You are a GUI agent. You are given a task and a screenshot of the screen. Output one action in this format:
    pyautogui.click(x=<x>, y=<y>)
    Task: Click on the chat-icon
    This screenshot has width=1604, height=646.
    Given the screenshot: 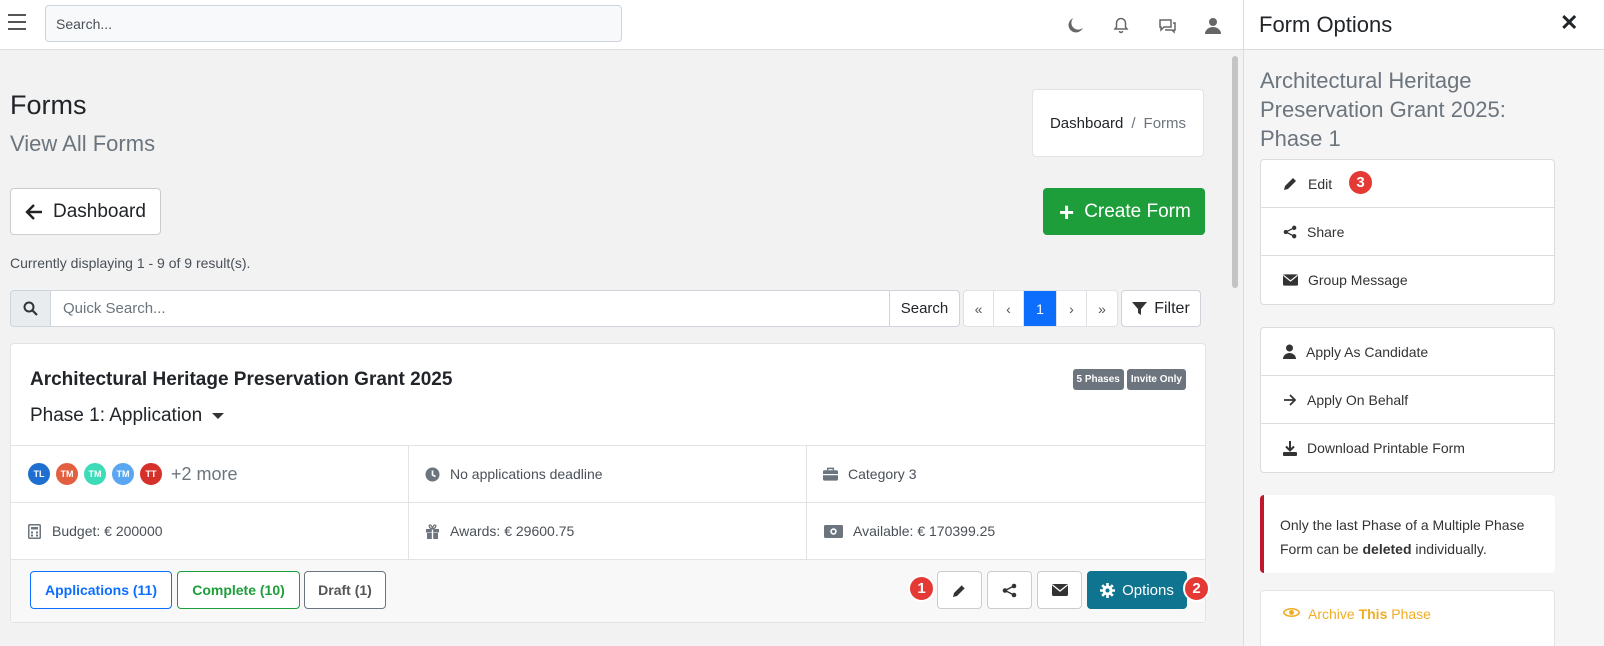 What is the action you would take?
    pyautogui.click(x=1167, y=25)
    